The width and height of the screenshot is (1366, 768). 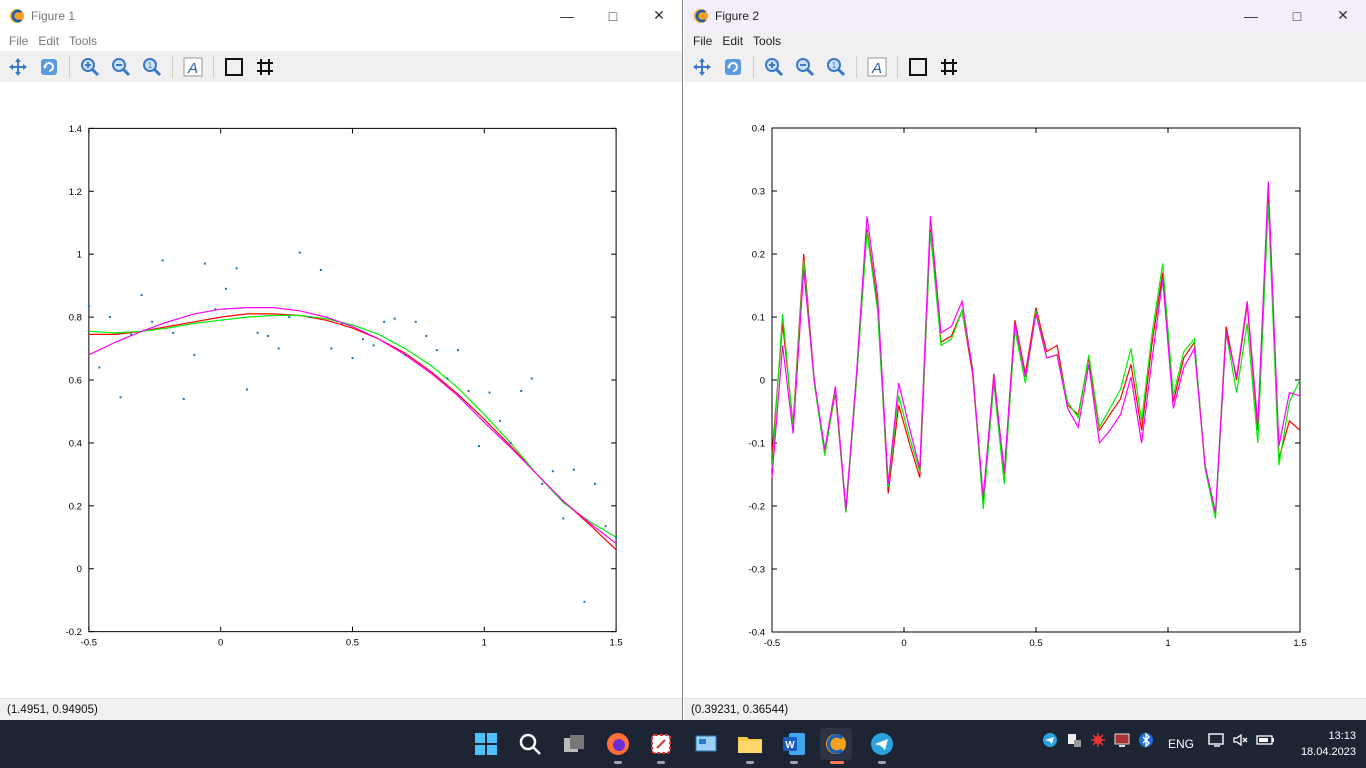 What do you see at coordinates (757, 570) in the screenshot?
I see `y-tick-label: -0.3` at bounding box center [757, 570].